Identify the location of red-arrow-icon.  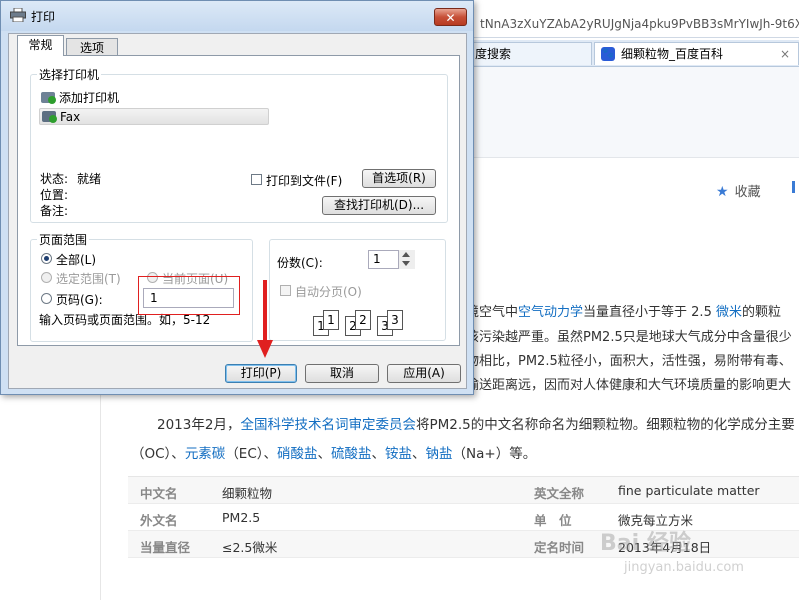
(265, 319).